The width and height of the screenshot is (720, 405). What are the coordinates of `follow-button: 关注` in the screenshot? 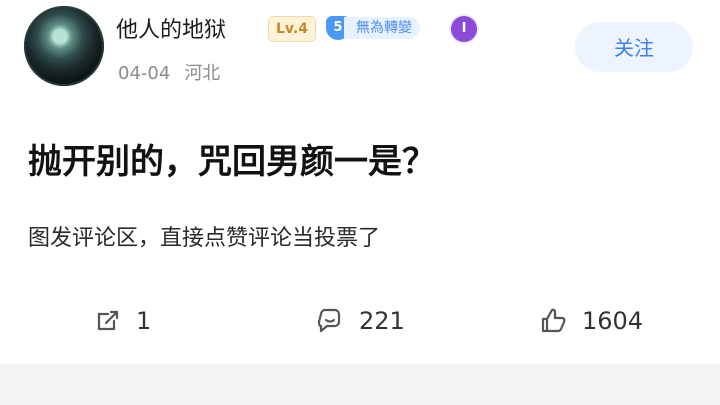 It's located at (634, 47).